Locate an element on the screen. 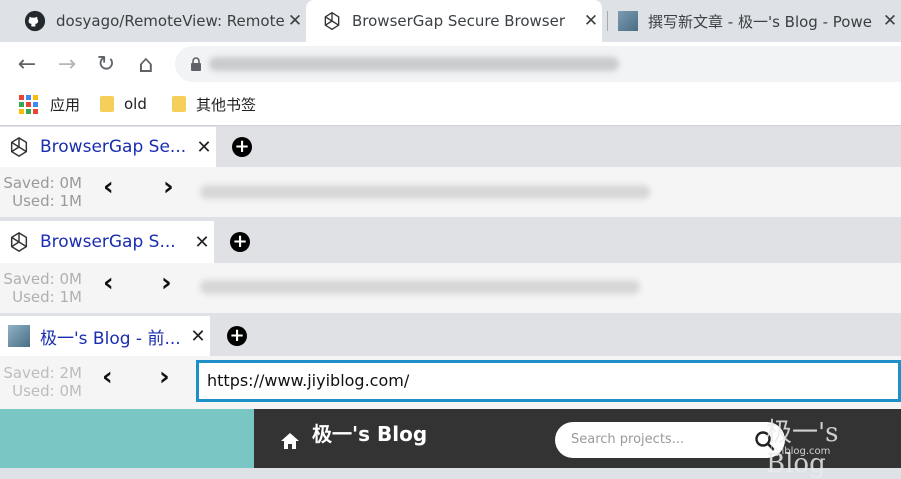 Image resolution: width=901 pixels, height=479 pixels. browsergap-tab: BrowserGap S... ✕ is located at coordinates (107, 242).